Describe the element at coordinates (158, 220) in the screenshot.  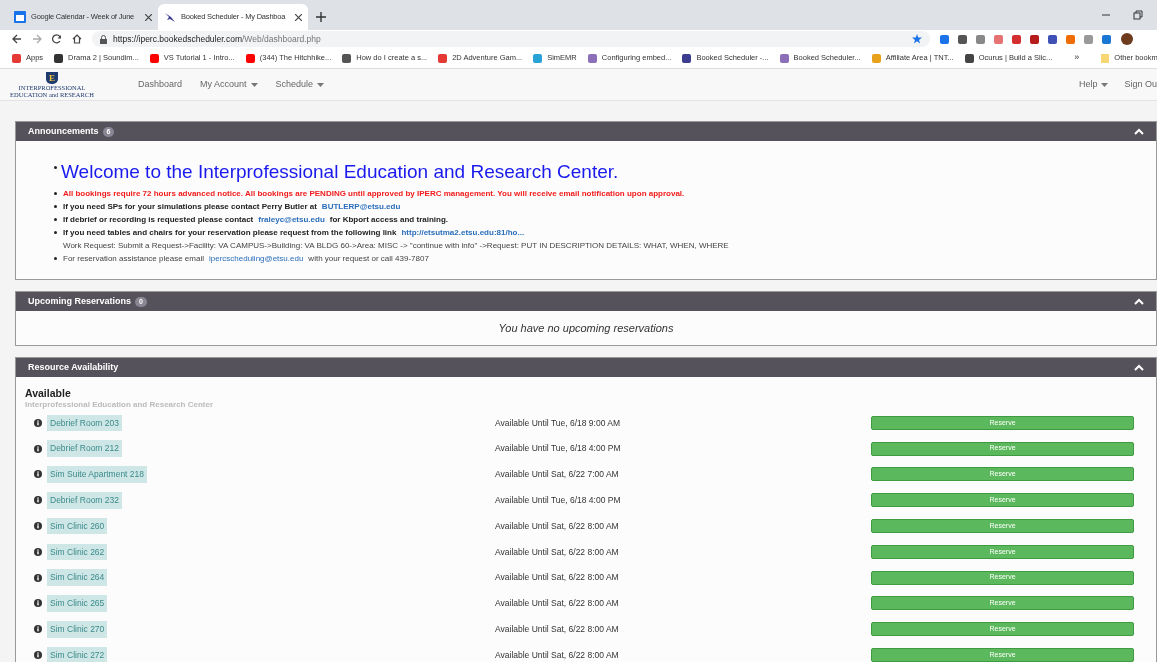
I see `announcement-text: If debrief or recording is requested please contact` at that location.